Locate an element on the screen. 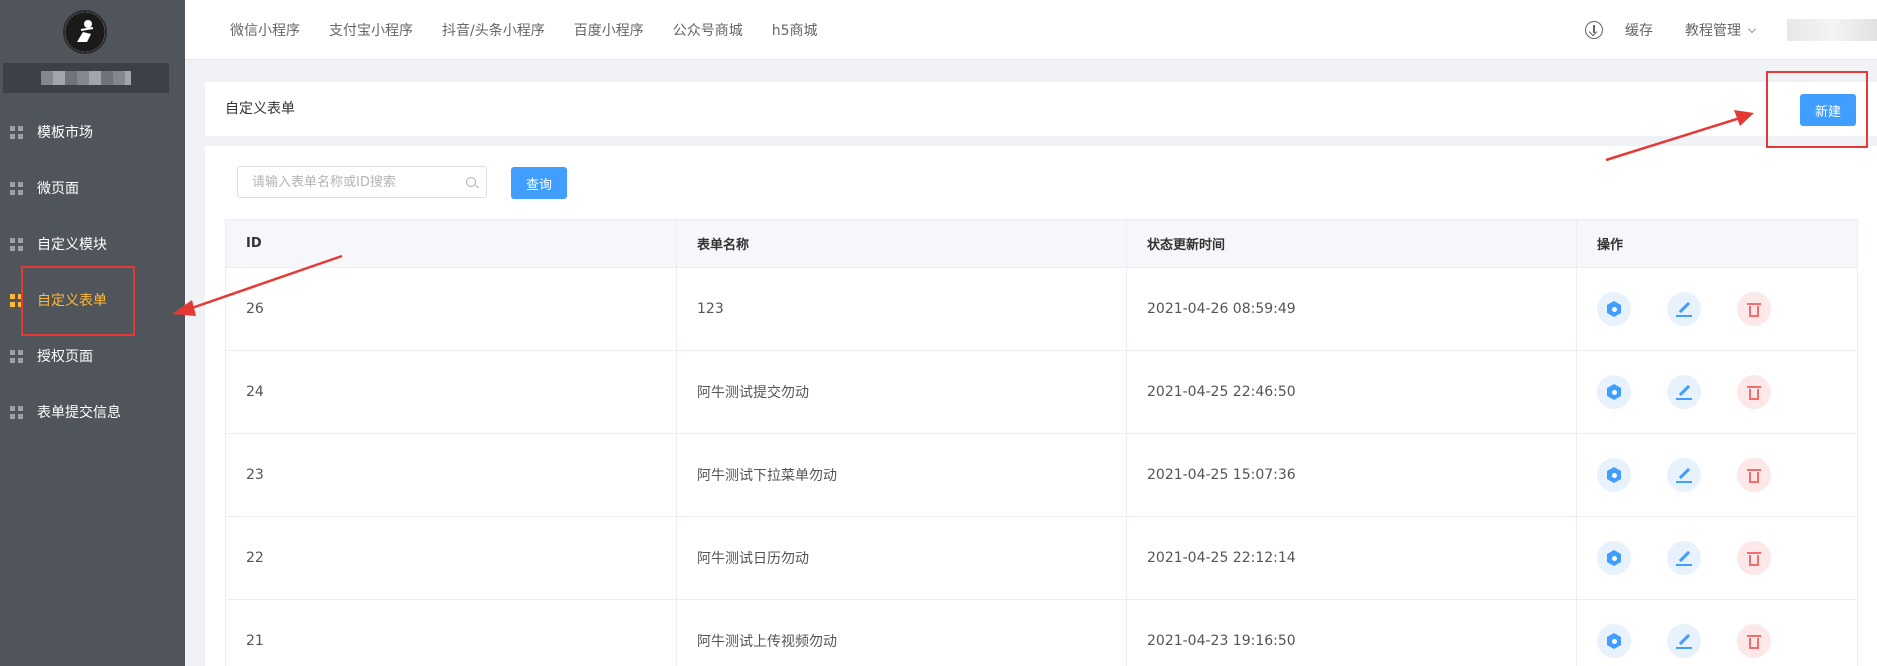 Image resolution: width=1877 pixels, height=666 pixels. search-icon is located at coordinates (471, 182).